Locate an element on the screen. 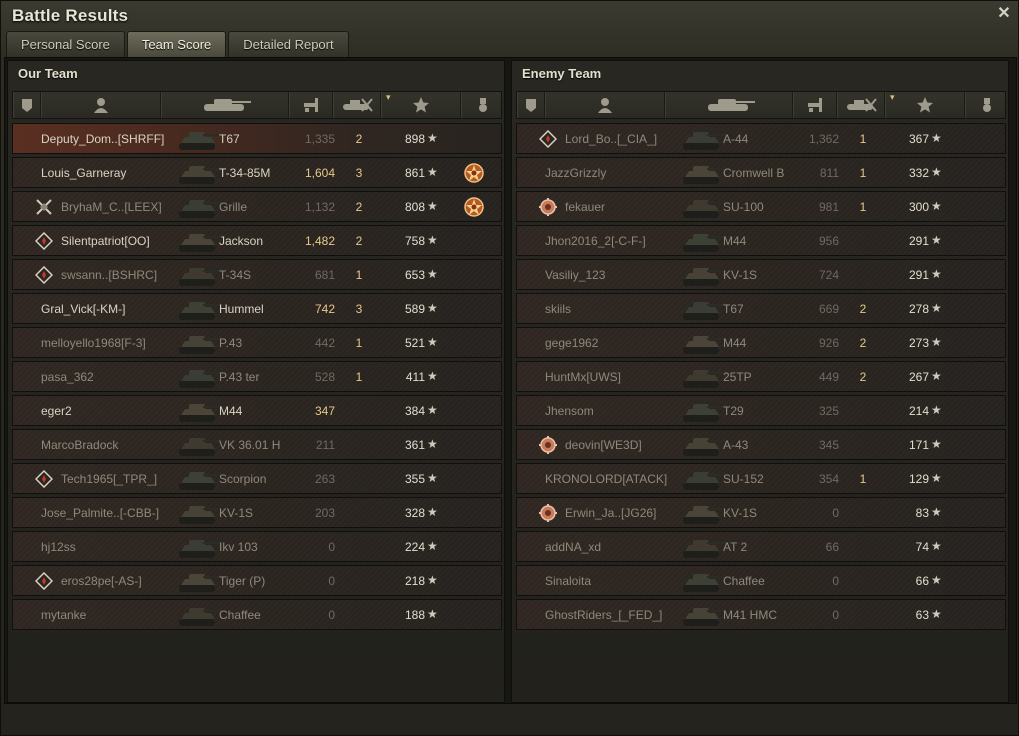 The height and width of the screenshot is (736, 1019). vehicle-name: KV-1S is located at coordinates (740, 513).